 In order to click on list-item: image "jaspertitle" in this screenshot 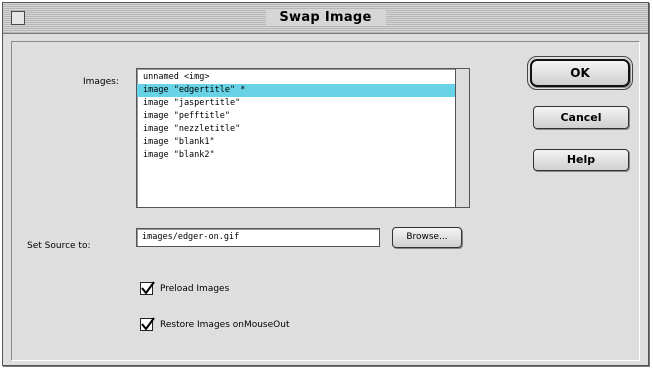, I will do `click(296, 103)`.